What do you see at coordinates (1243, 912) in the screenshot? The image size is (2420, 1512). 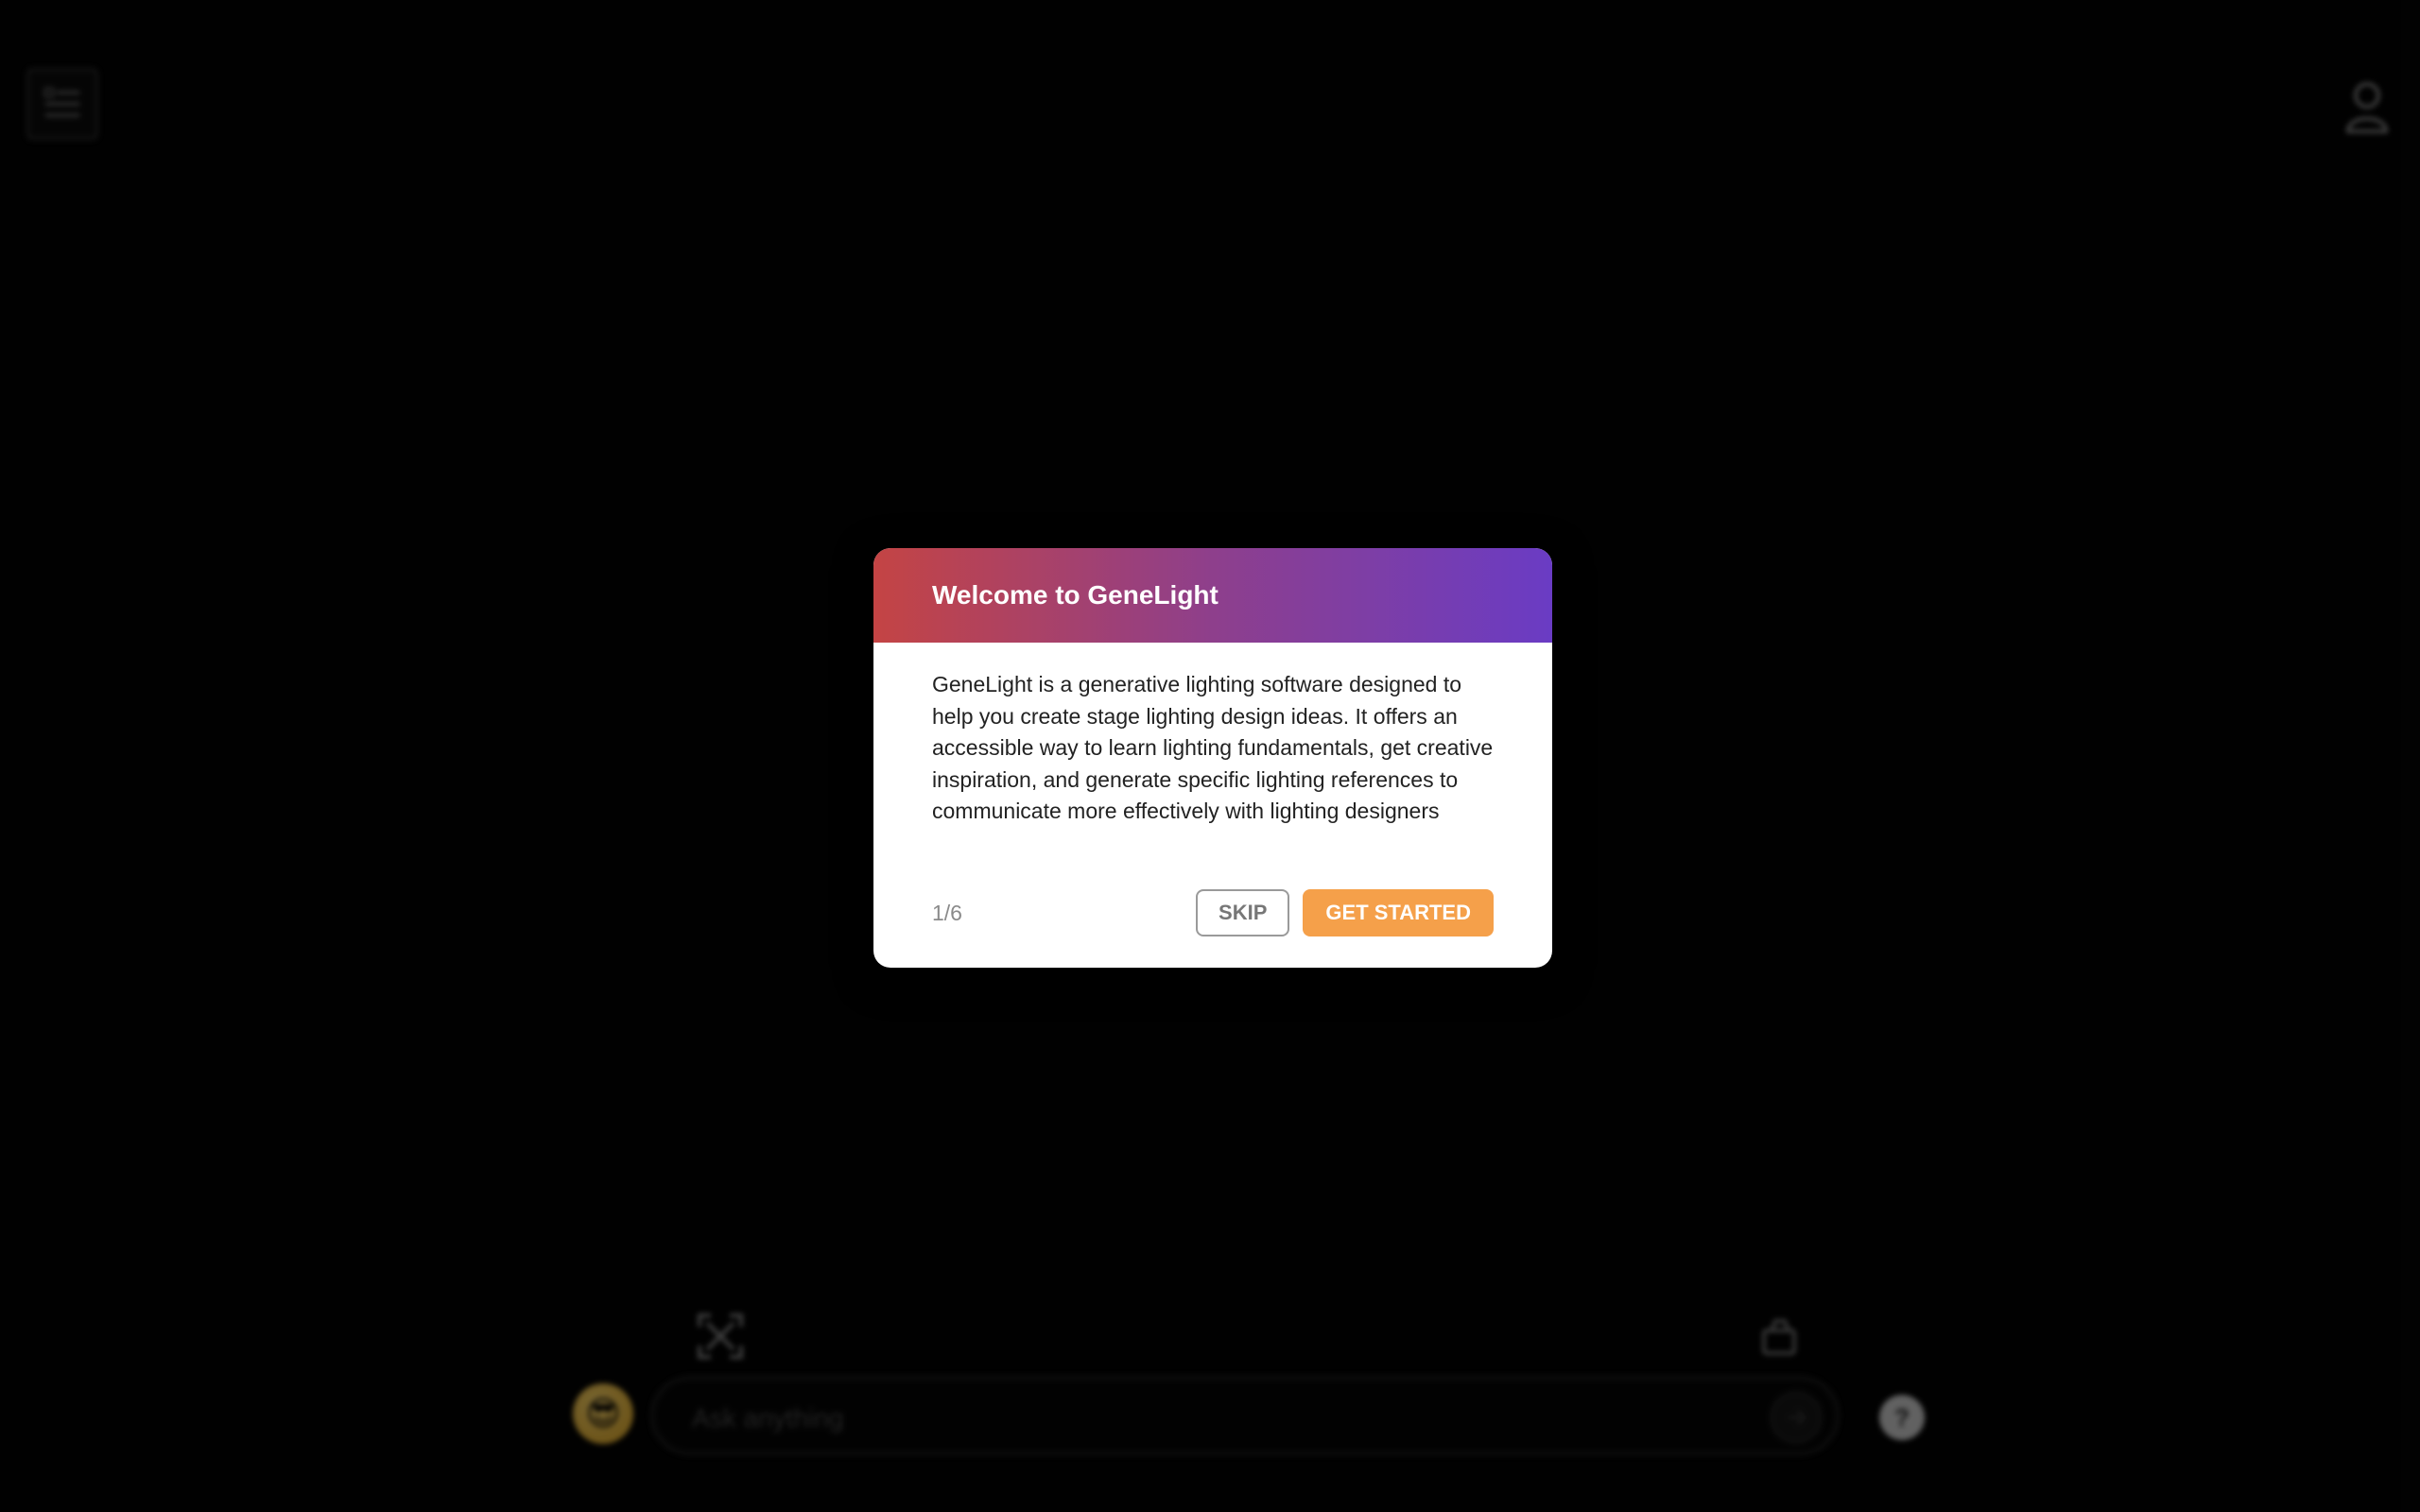 I see `skip-button: SKIP` at bounding box center [1243, 912].